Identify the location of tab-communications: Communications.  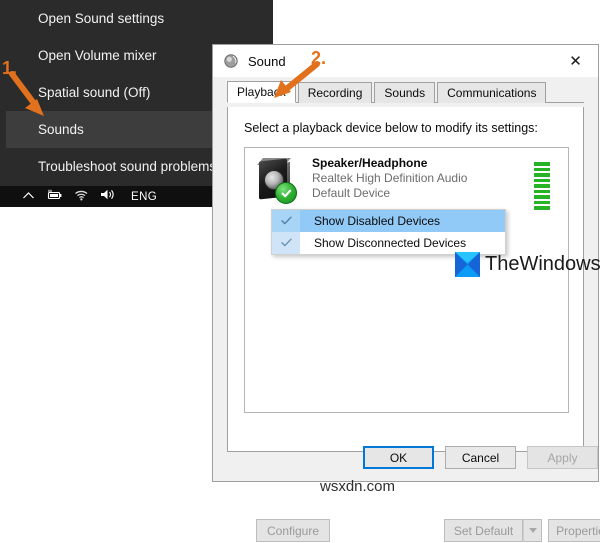
(492, 92).